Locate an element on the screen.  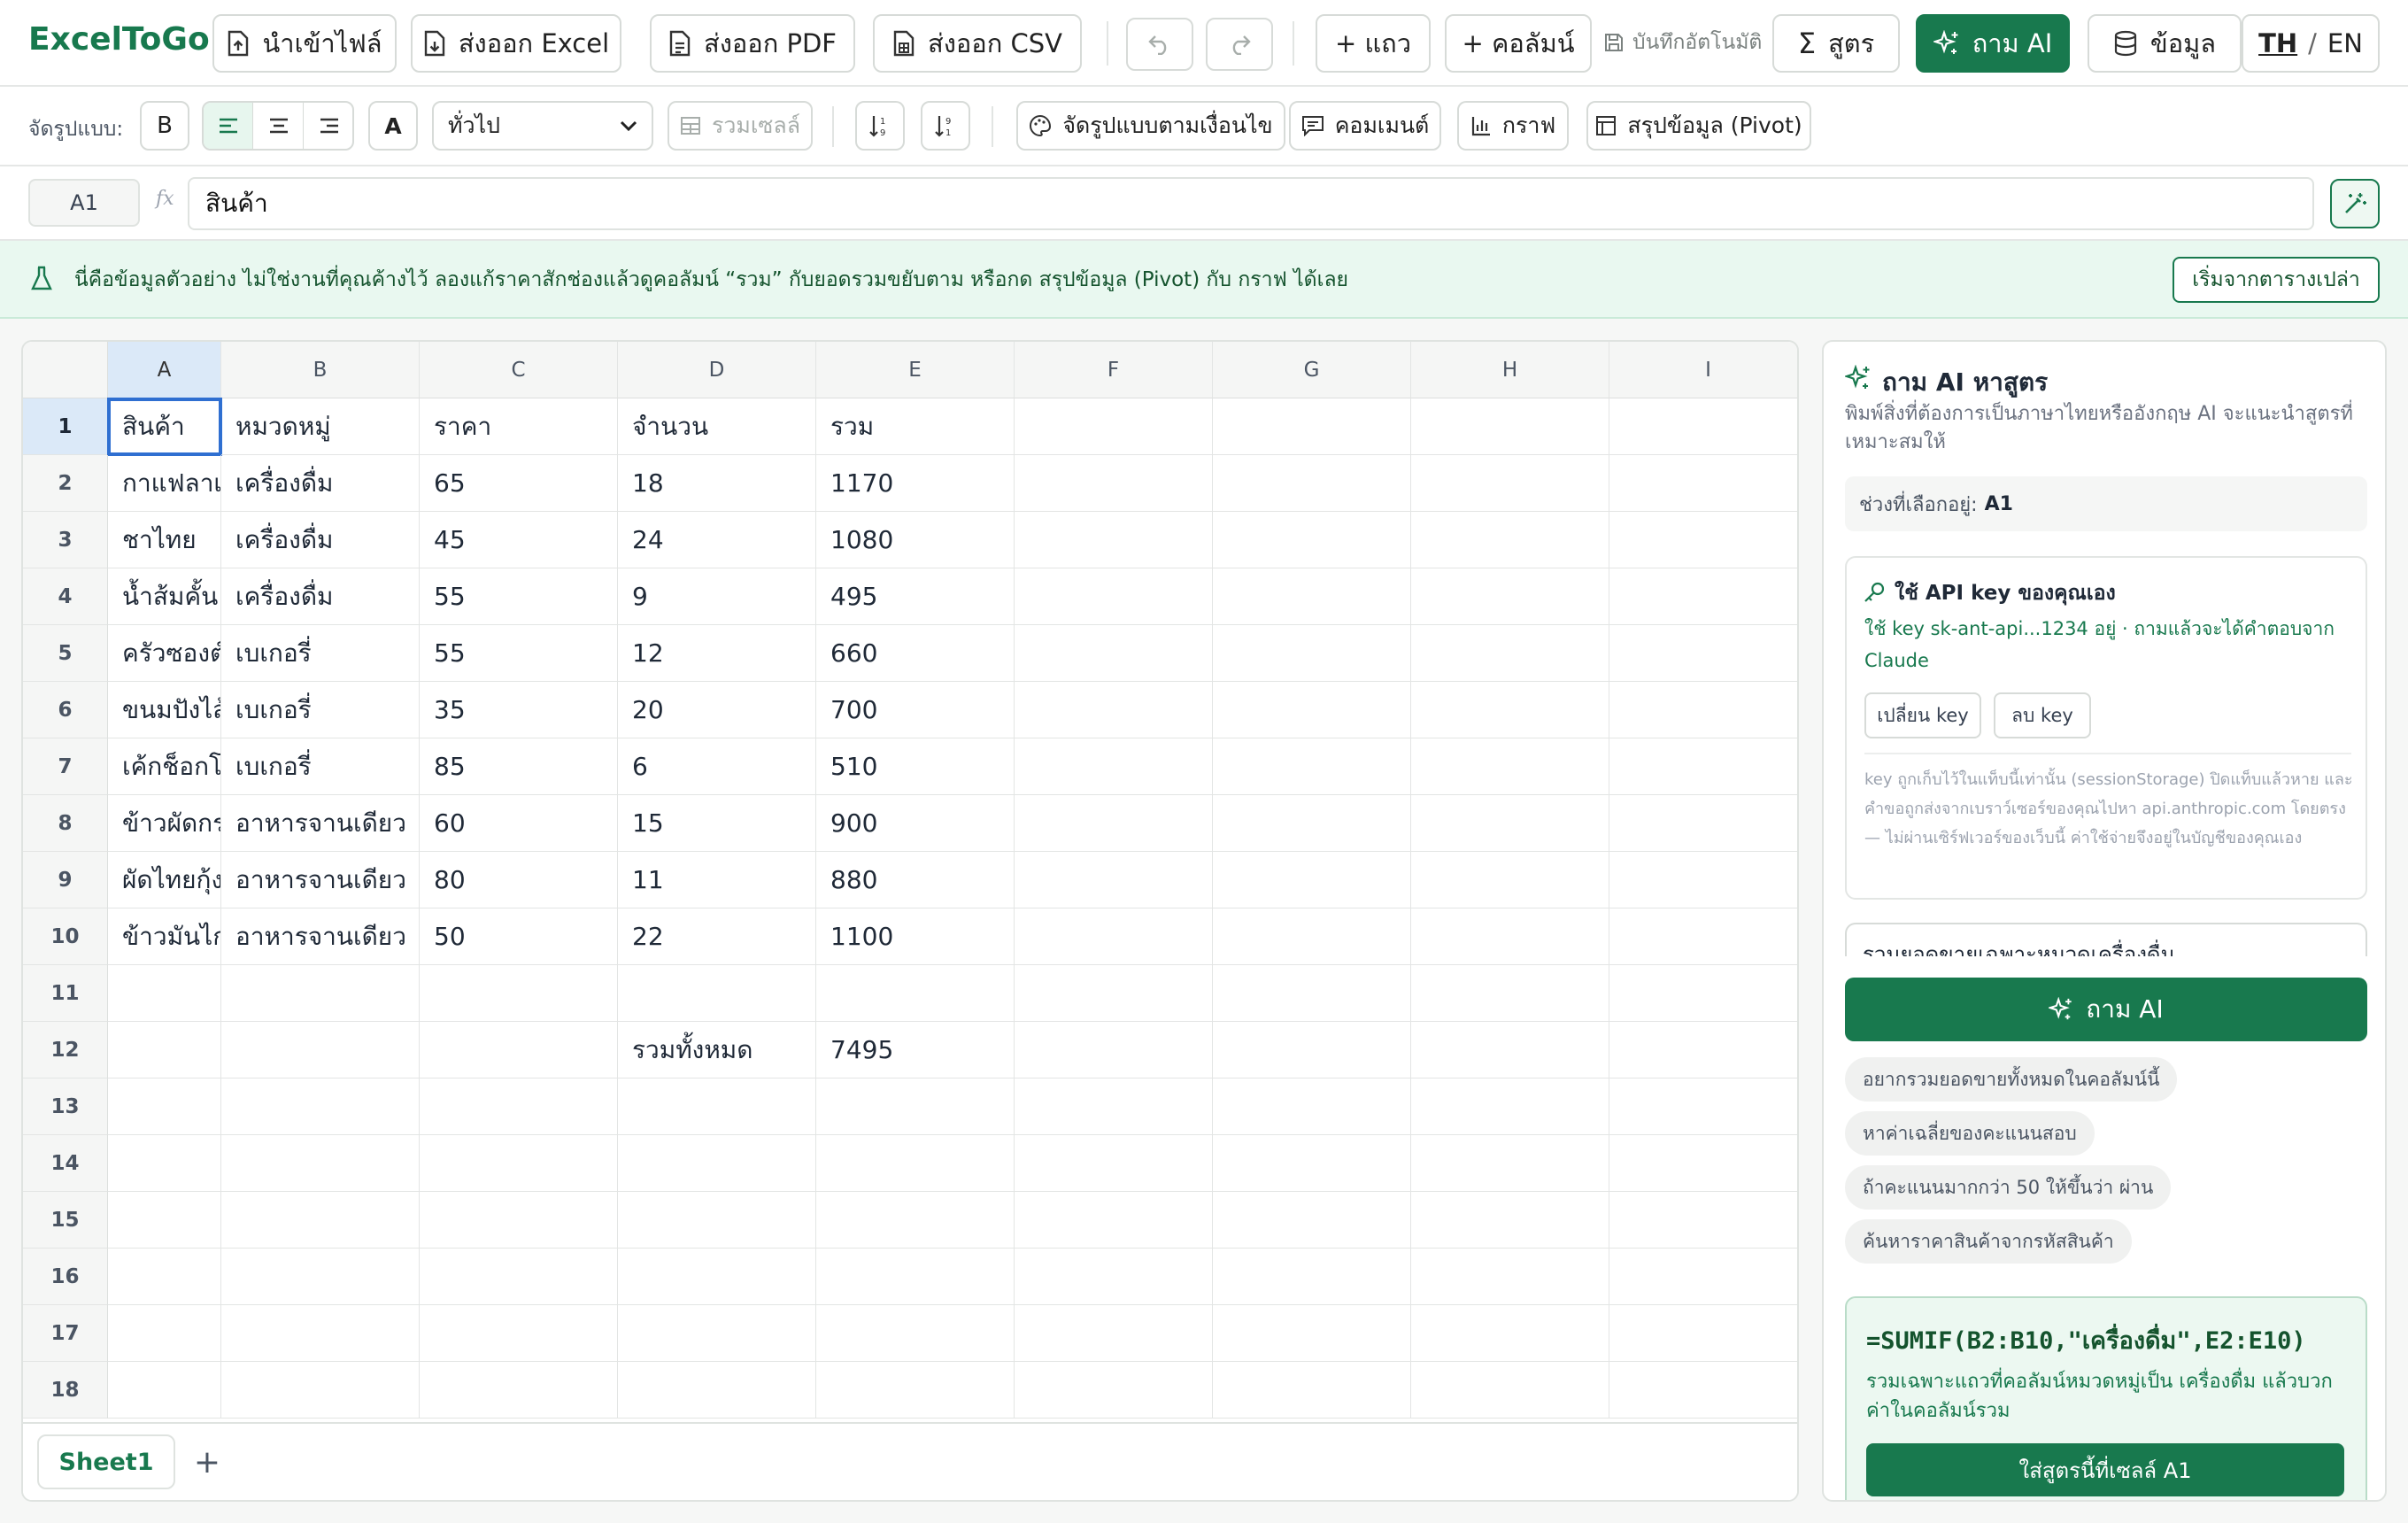
cell-h10 is located at coordinates (1510, 937).